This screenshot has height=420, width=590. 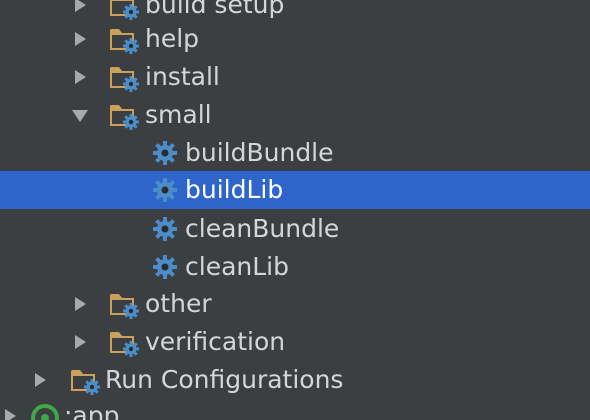 What do you see at coordinates (92, 410) in the screenshot?
I see `tree-node-label: :app` at bounding box center [92, 410].